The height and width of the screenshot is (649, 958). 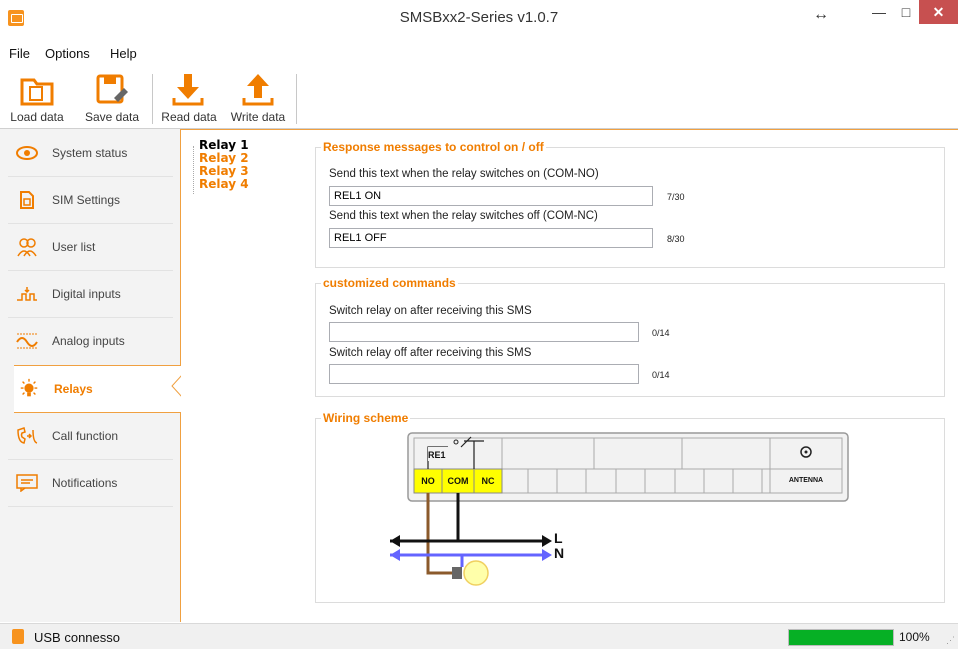 What do you see at coordinates (188, 90) in the screenshot?
I see `download-arrow-icon` at bounding box center [188, 90].